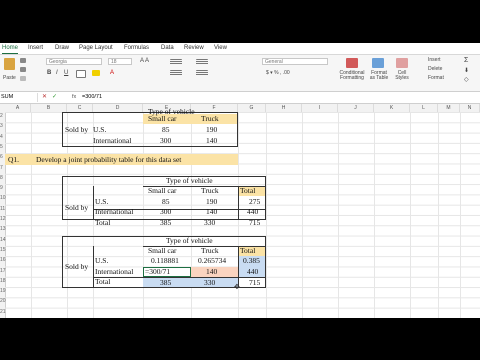  What do you see at coordinates (176, 73) in the screenshot?
I see `align-left-icon` at bounding box center [176, 73].